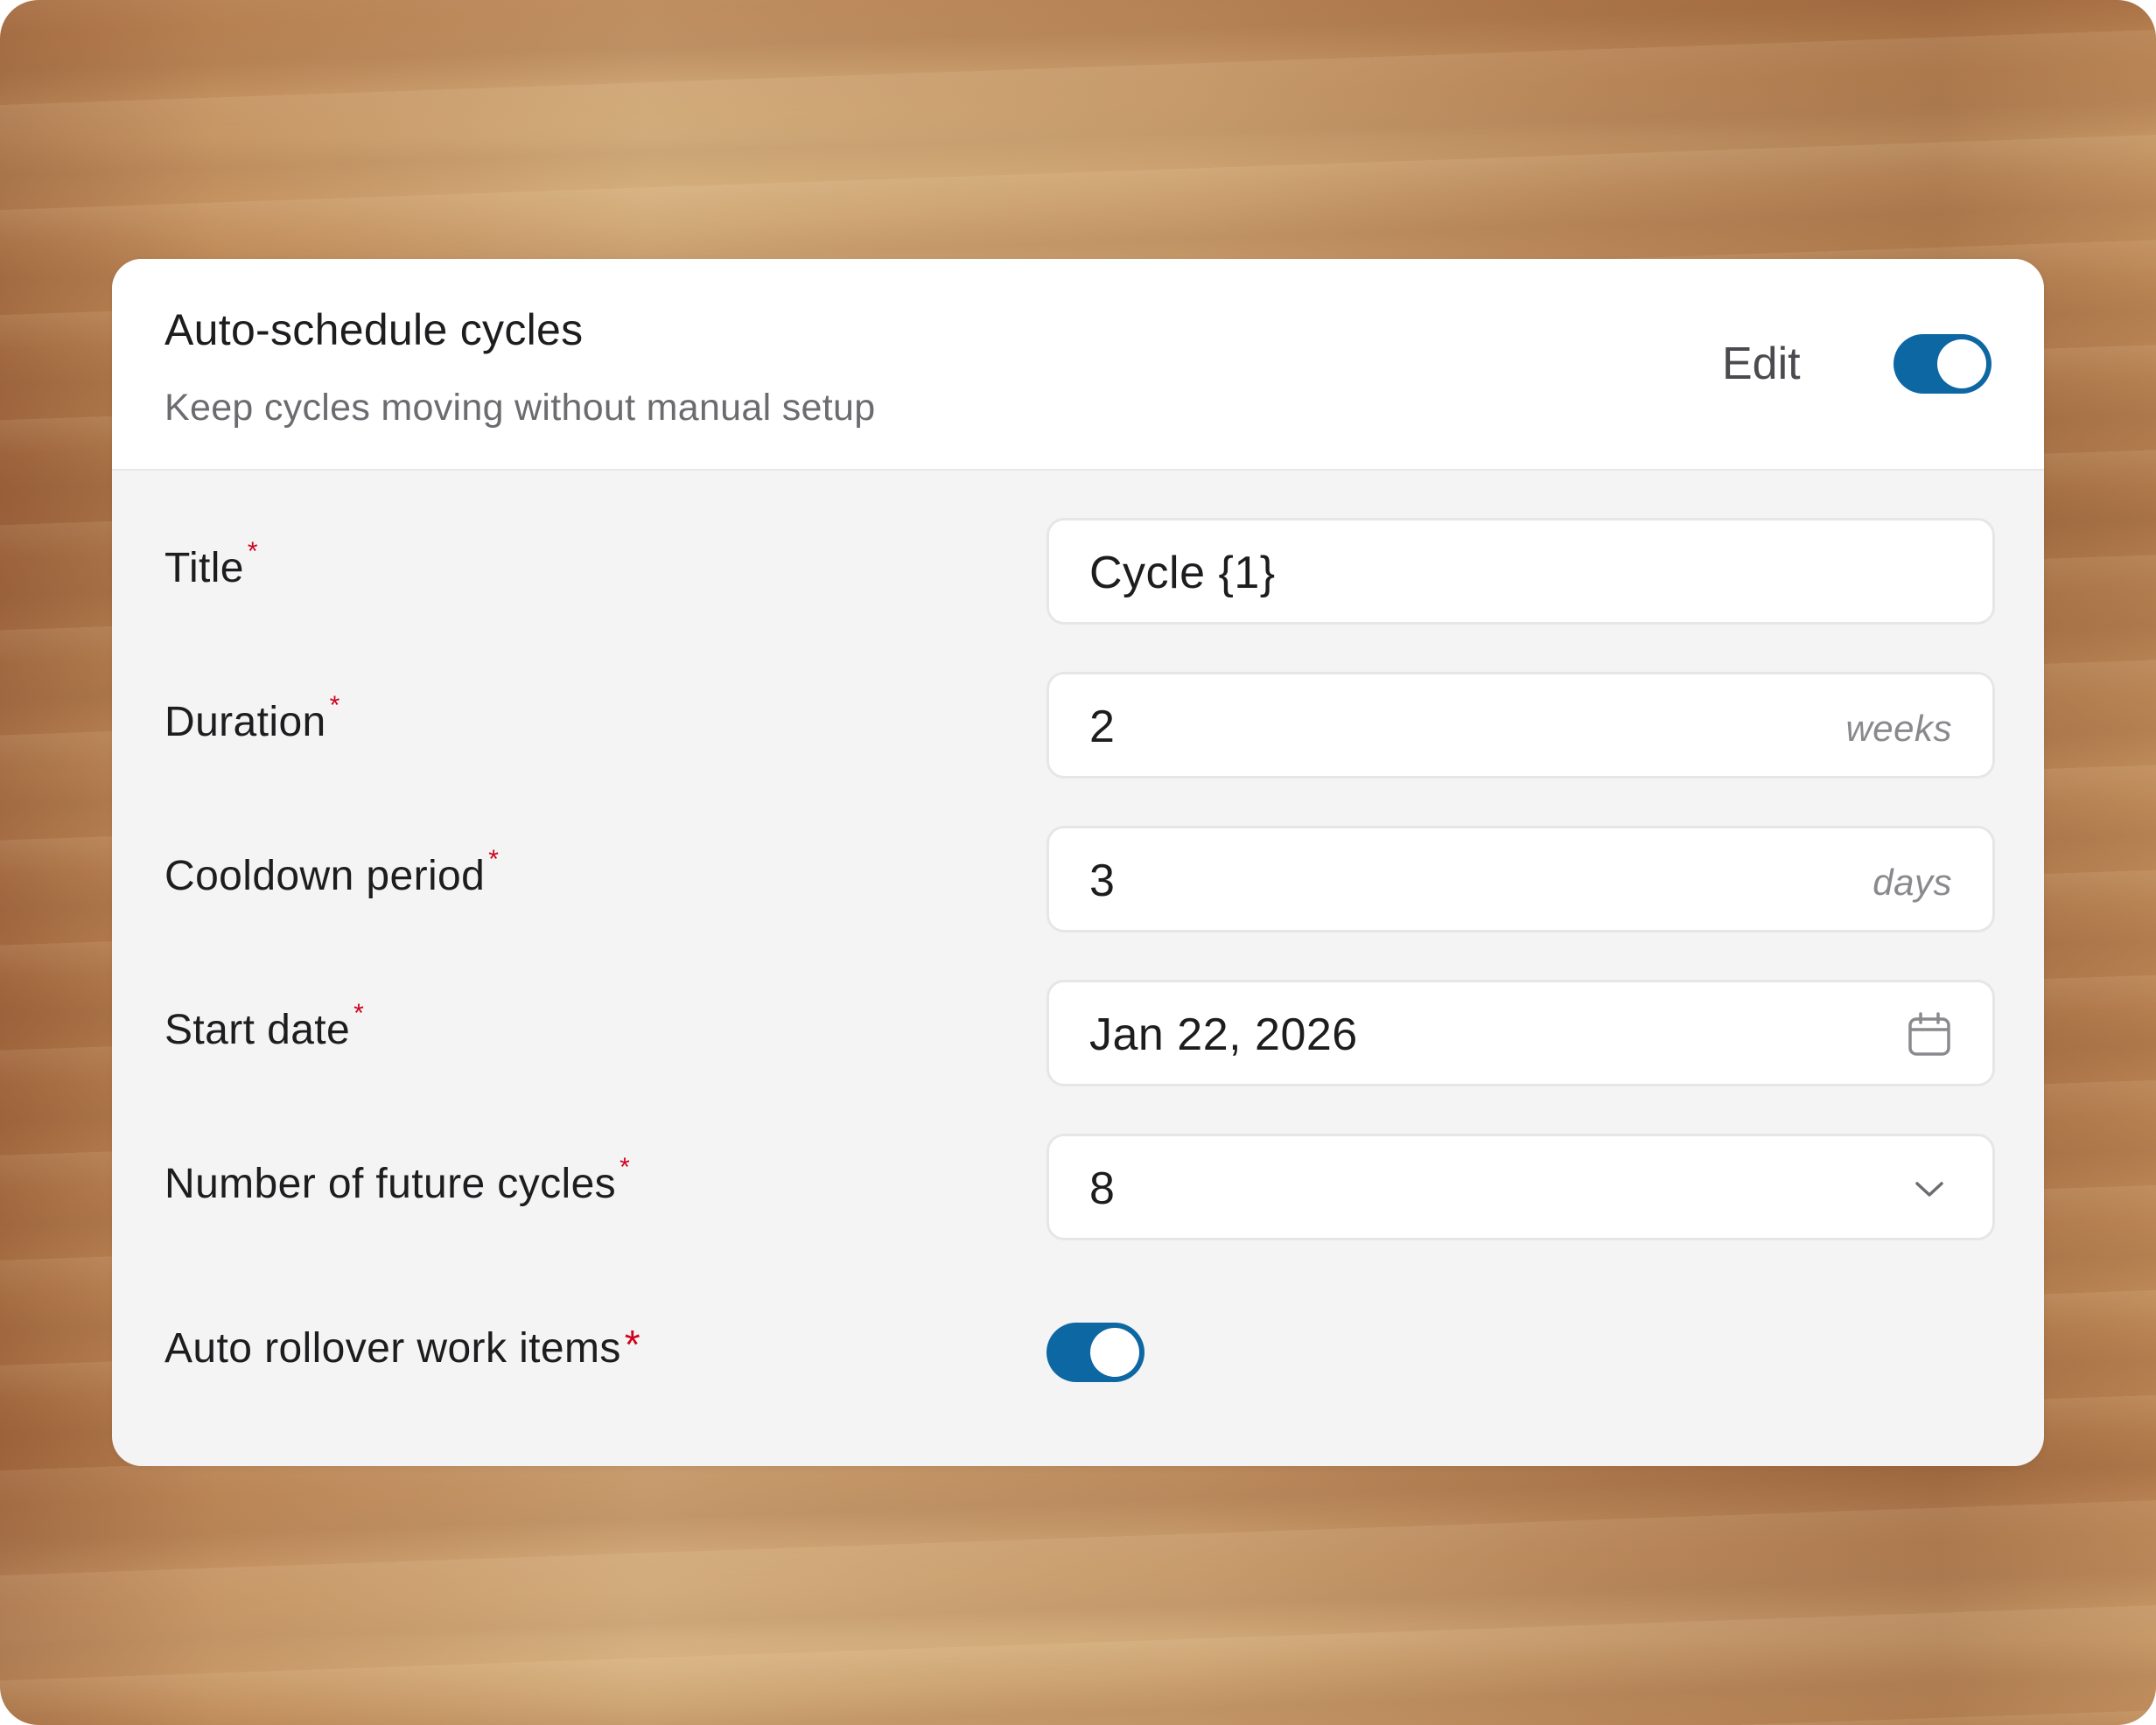 The image size is (2156, 1725). I want to click on future-cycles-value: 8, so click(1102, 1188).